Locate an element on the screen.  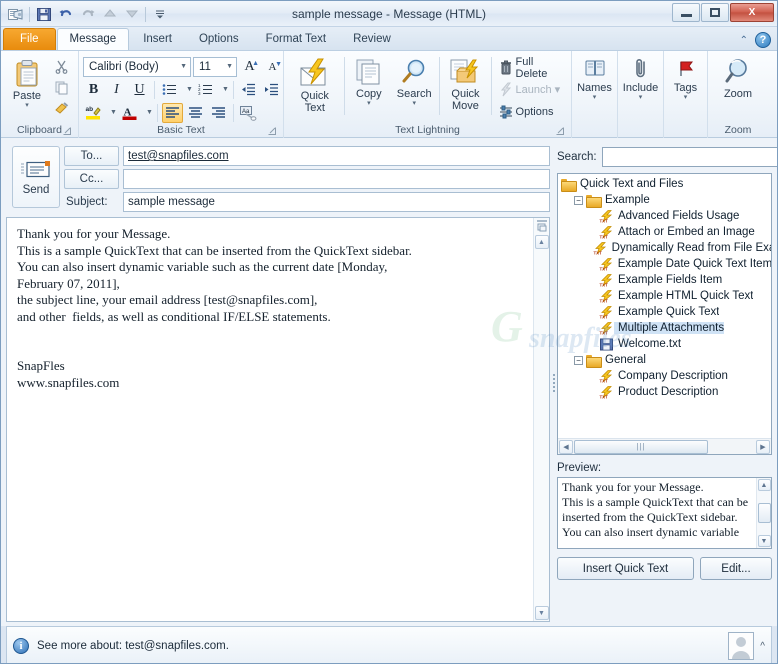
tab-format-text: Format Text is located at coordinates (296, 39).